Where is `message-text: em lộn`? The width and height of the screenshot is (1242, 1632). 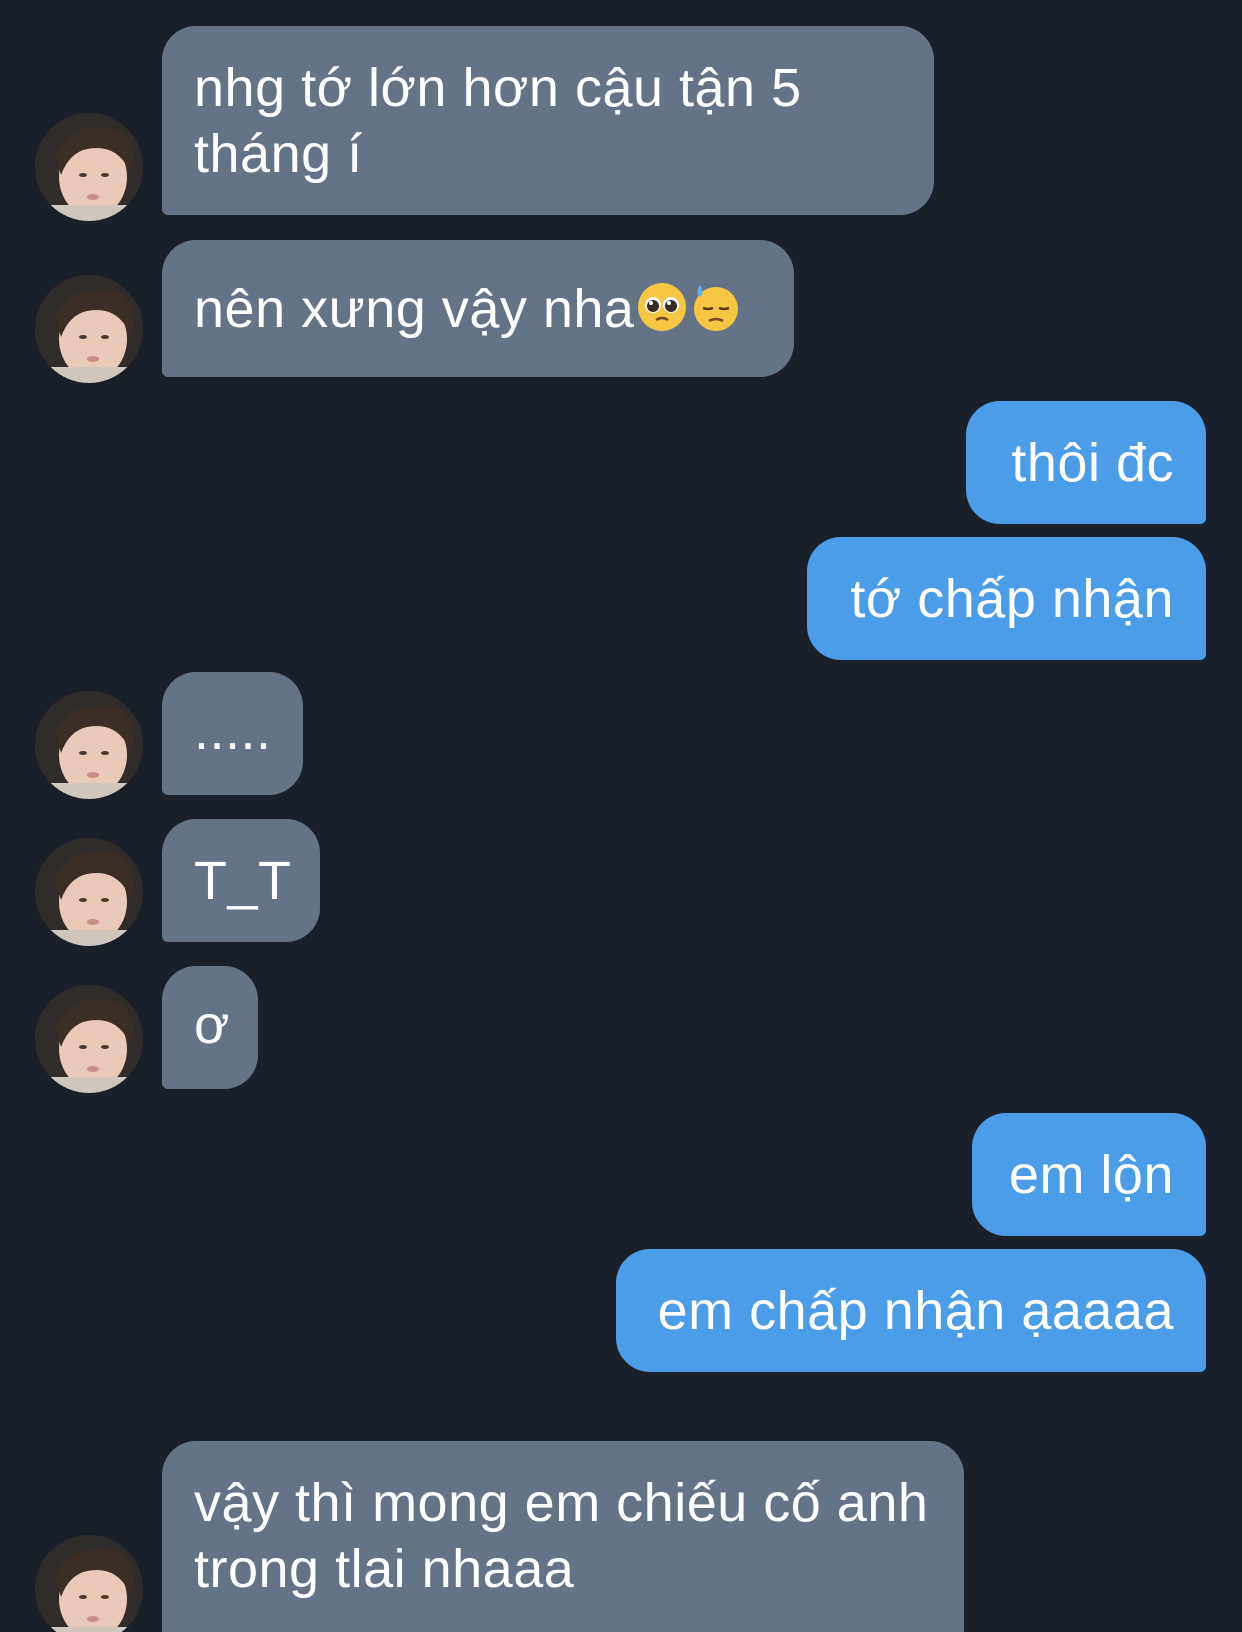 message-text: em lộn is located at coordinates (1091, 1175).